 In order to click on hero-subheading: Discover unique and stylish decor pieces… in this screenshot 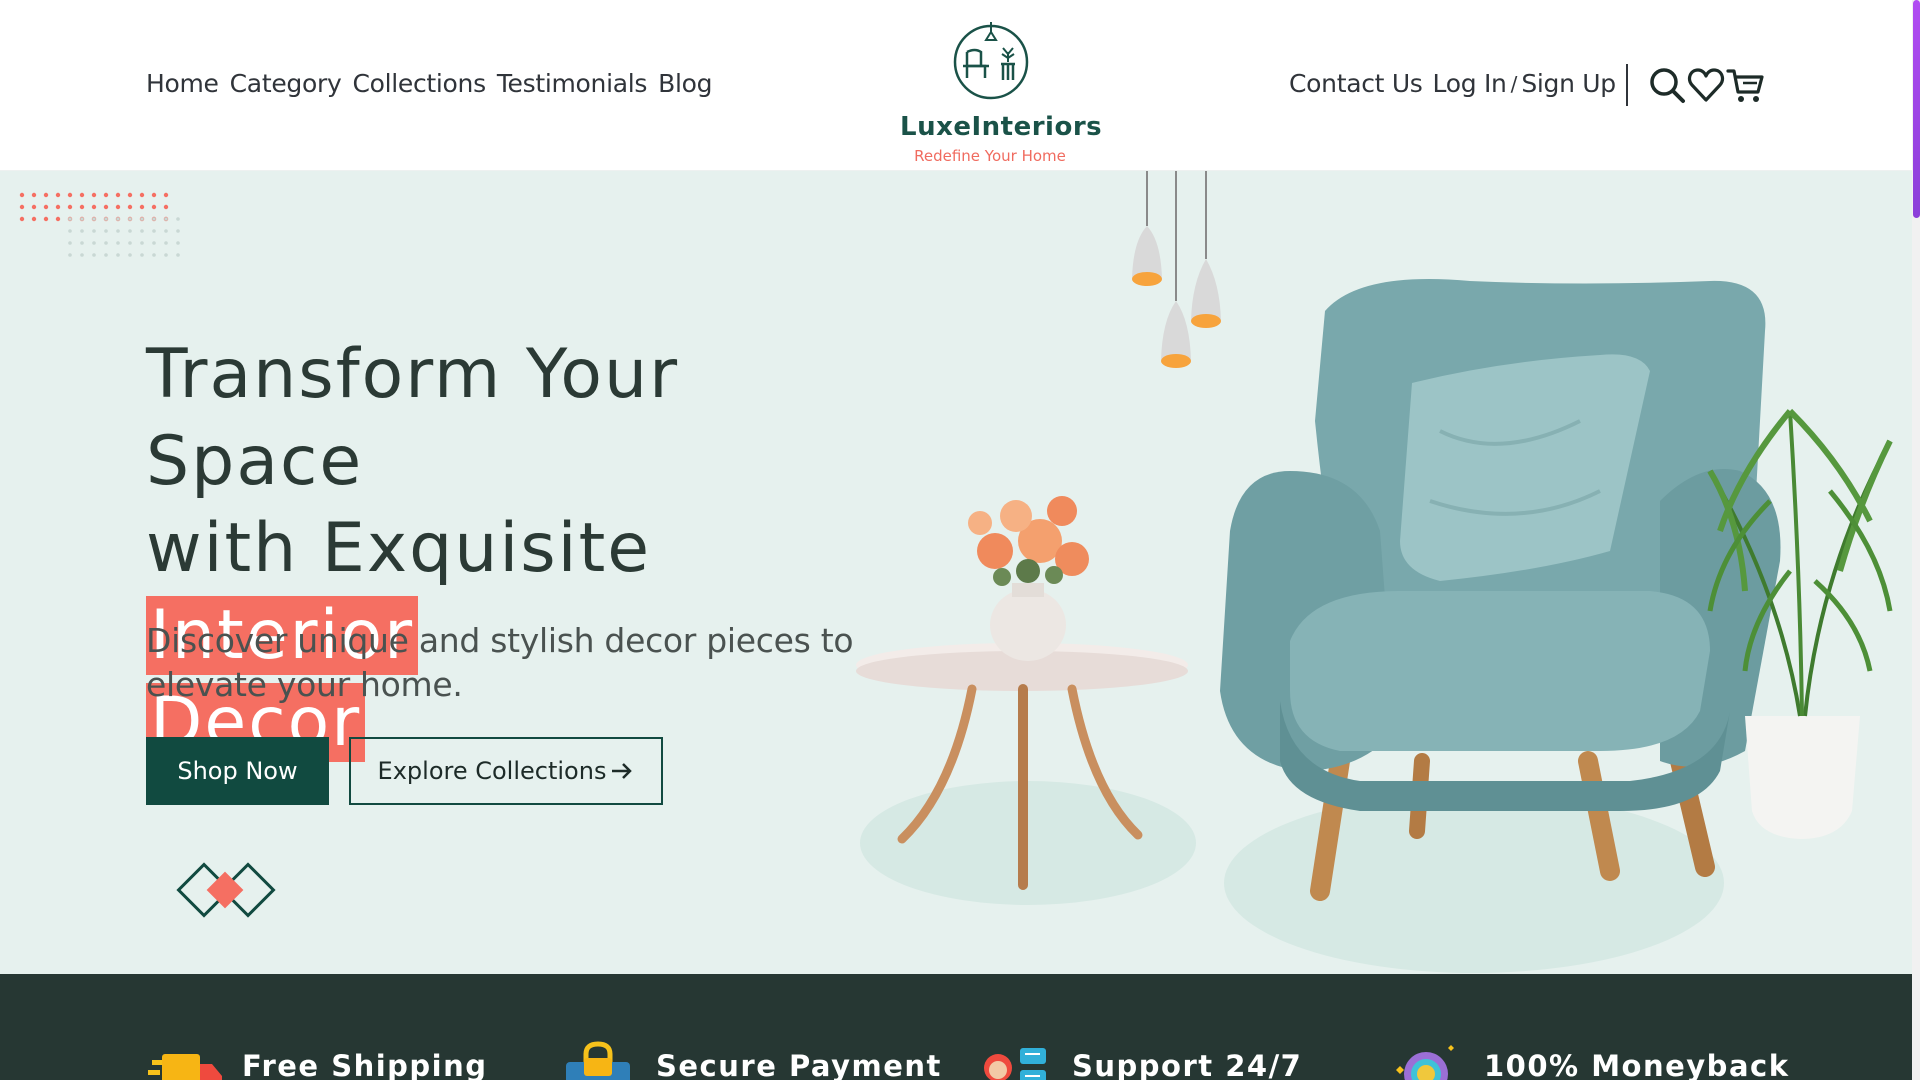, I will do `click(500, 662)`.